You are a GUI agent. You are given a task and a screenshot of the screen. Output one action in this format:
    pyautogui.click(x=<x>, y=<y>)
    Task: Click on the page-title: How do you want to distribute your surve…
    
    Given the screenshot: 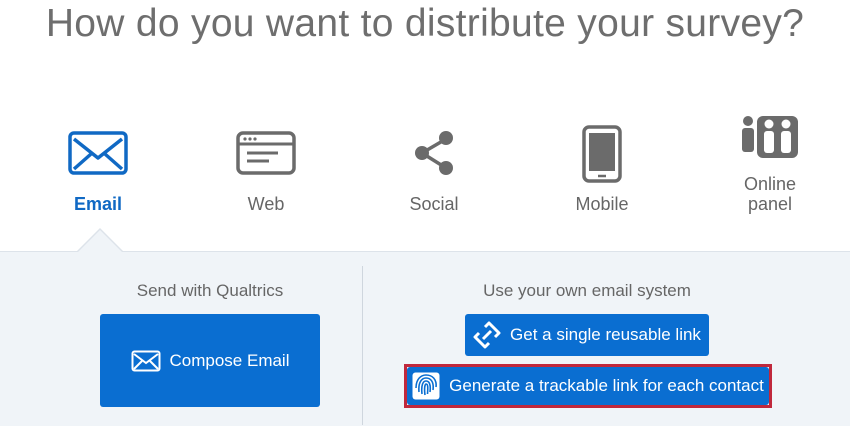 What is the action you would take?
    pyautogui.click(x=425, y=23)
    